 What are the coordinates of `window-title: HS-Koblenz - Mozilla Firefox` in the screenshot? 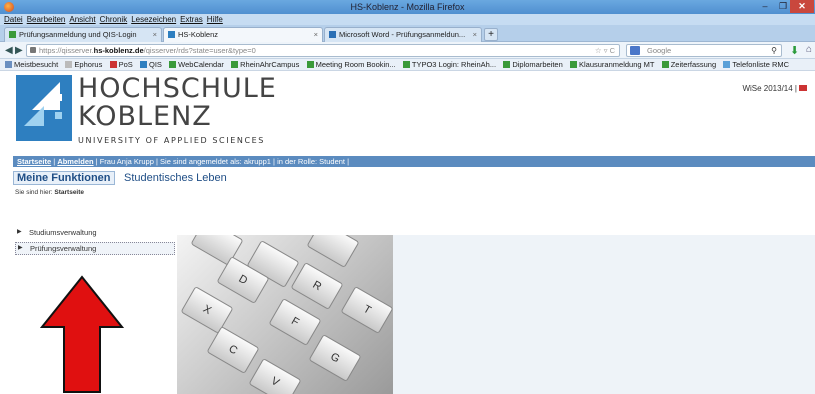 It's located at (407, 7).